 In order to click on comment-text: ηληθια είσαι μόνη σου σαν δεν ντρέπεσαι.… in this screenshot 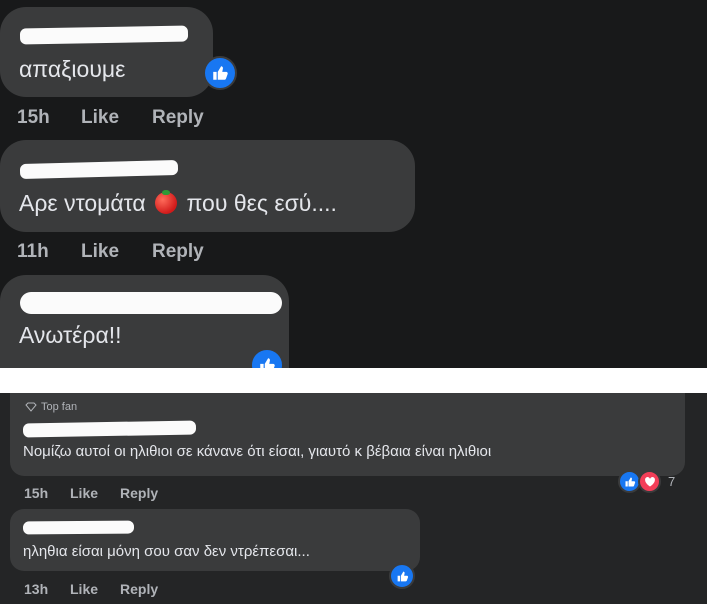, I will do `click(166, 551)`.